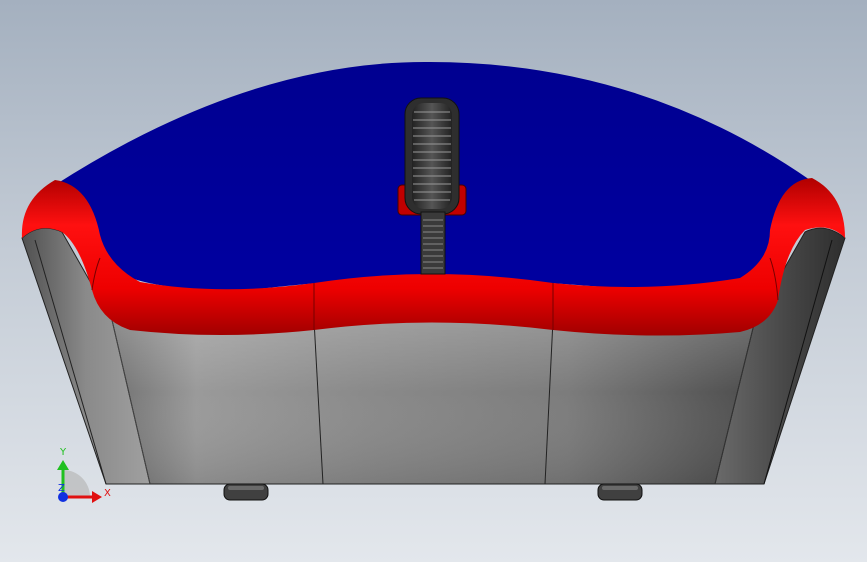 This screenshot has width=867, height=562. Describe the element at coordinates (63, 452) in the screenshot. I see `axis-y-label: Y` at that location.